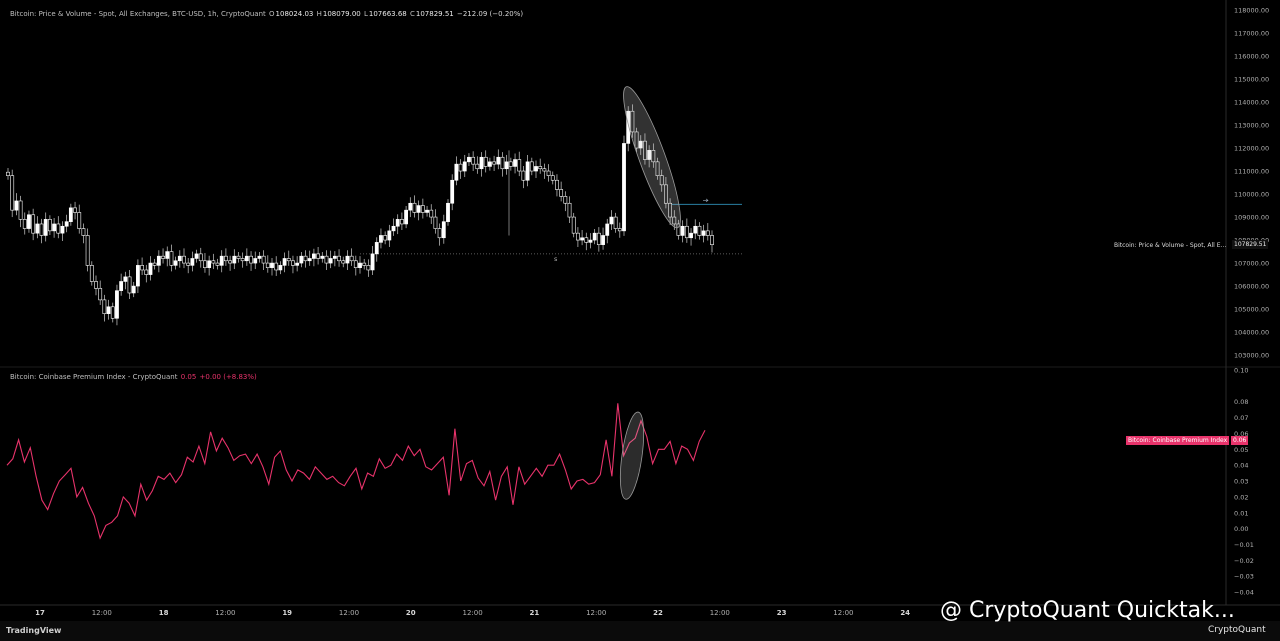 This screenshot has height=641, width=1280. I want to click on price-legend-change: −212.09 (−0.20%), so click(490, 14).